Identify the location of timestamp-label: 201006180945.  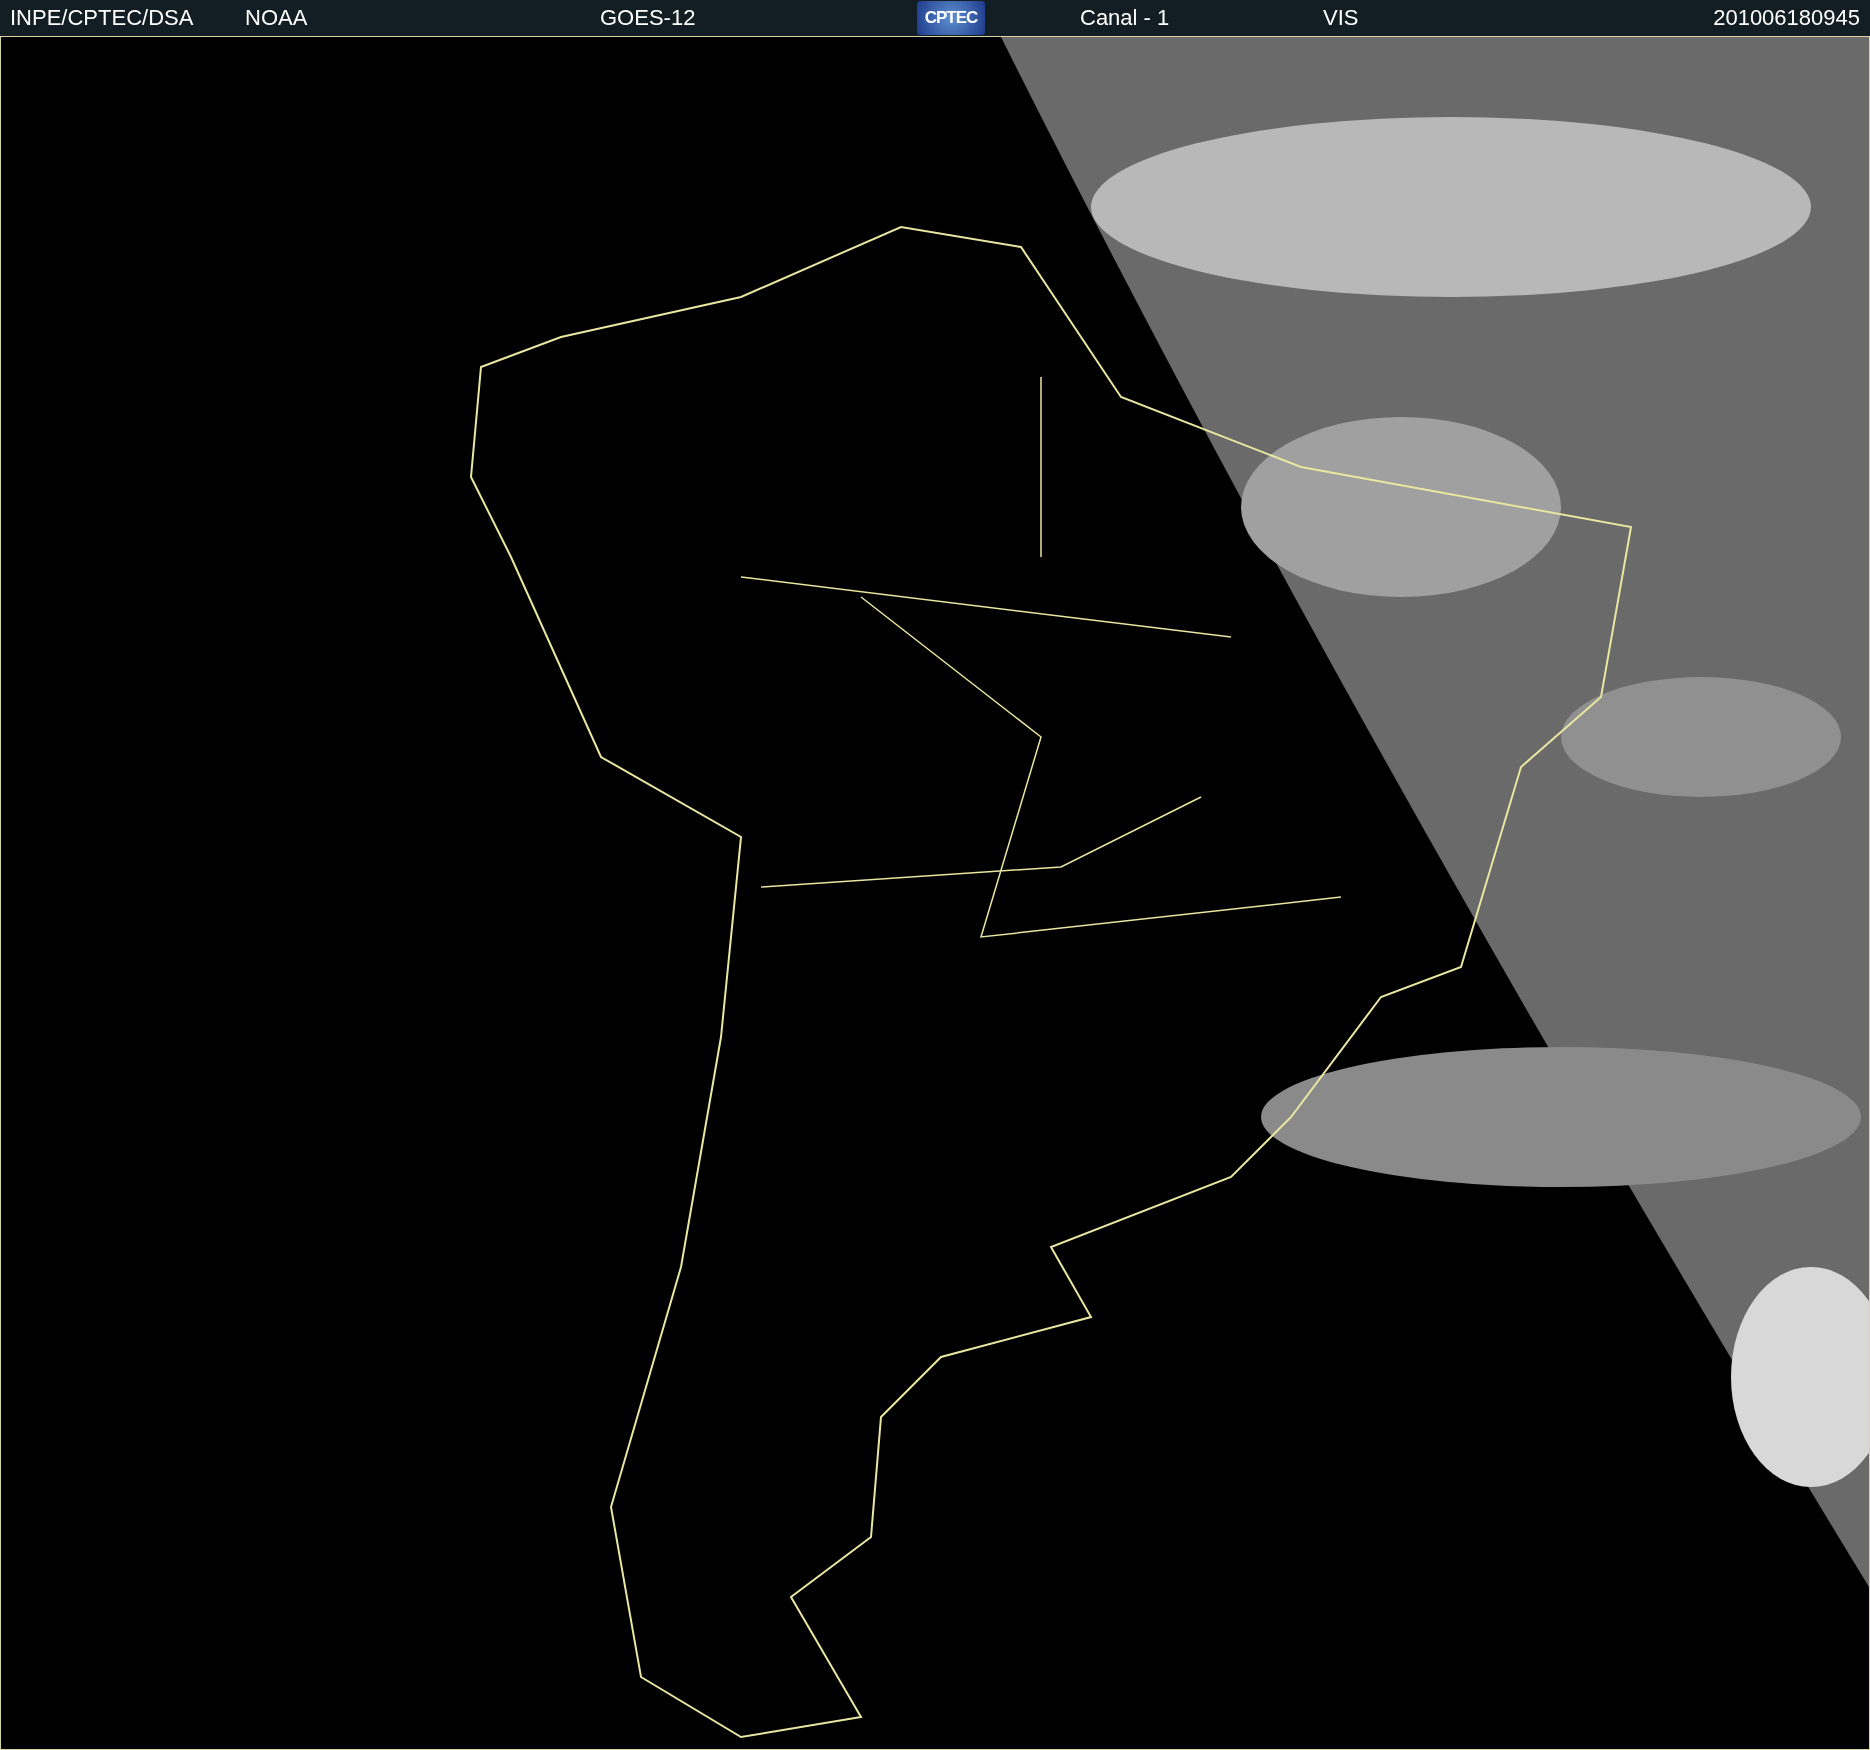
(1786, 18).